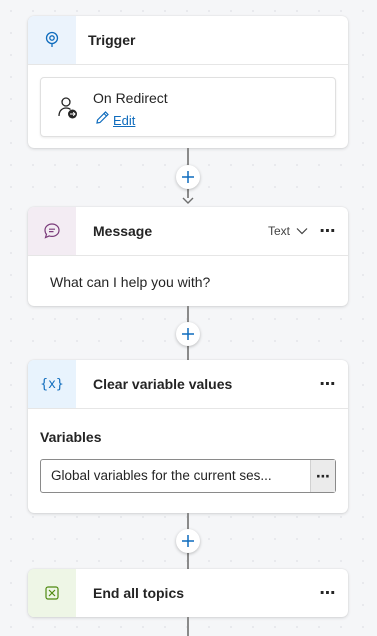  What do you see at coordinates (188, 626) in the screenshot?
I see `connector-line` at bounding box center [188, 626].